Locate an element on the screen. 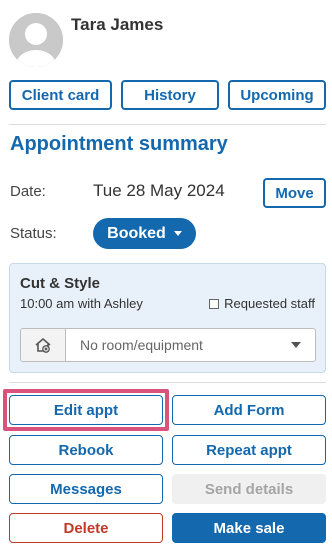 The width and height of the screenshot is (332, 556). room-select-value: No room/equipment is located at coordinates (141, 345).